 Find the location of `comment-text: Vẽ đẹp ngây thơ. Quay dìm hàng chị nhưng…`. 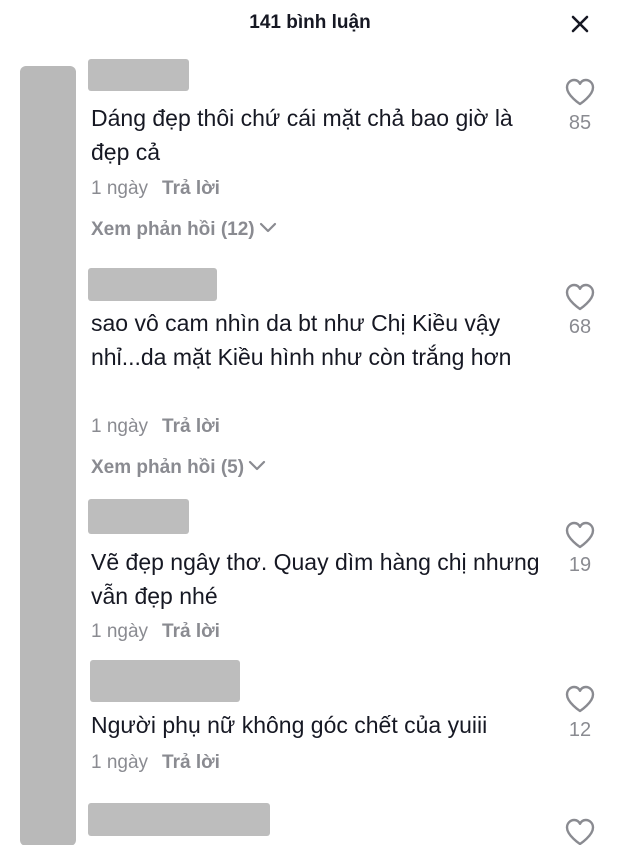

comment-text: Vẽ đẹp ngây thơ. Quay dìm hàng chị nhưng… is located at coordinates (315, 579).